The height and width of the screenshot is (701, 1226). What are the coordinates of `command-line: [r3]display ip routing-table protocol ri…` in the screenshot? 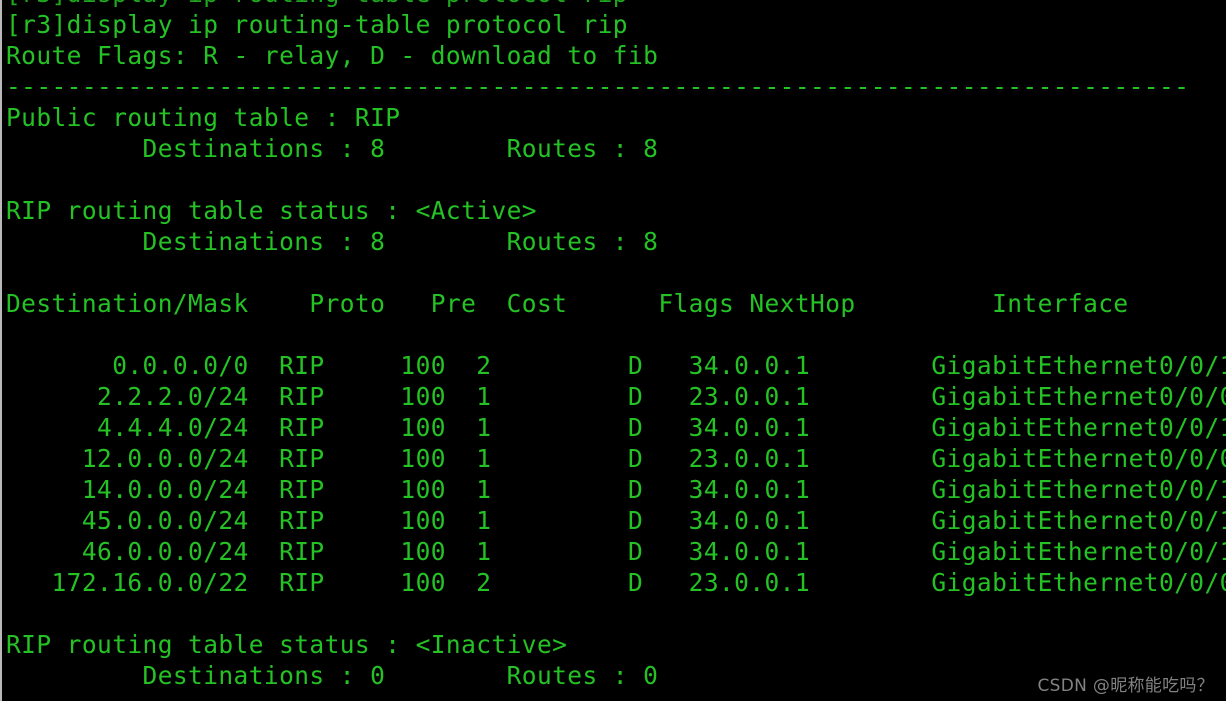 It's located at (614, 24).